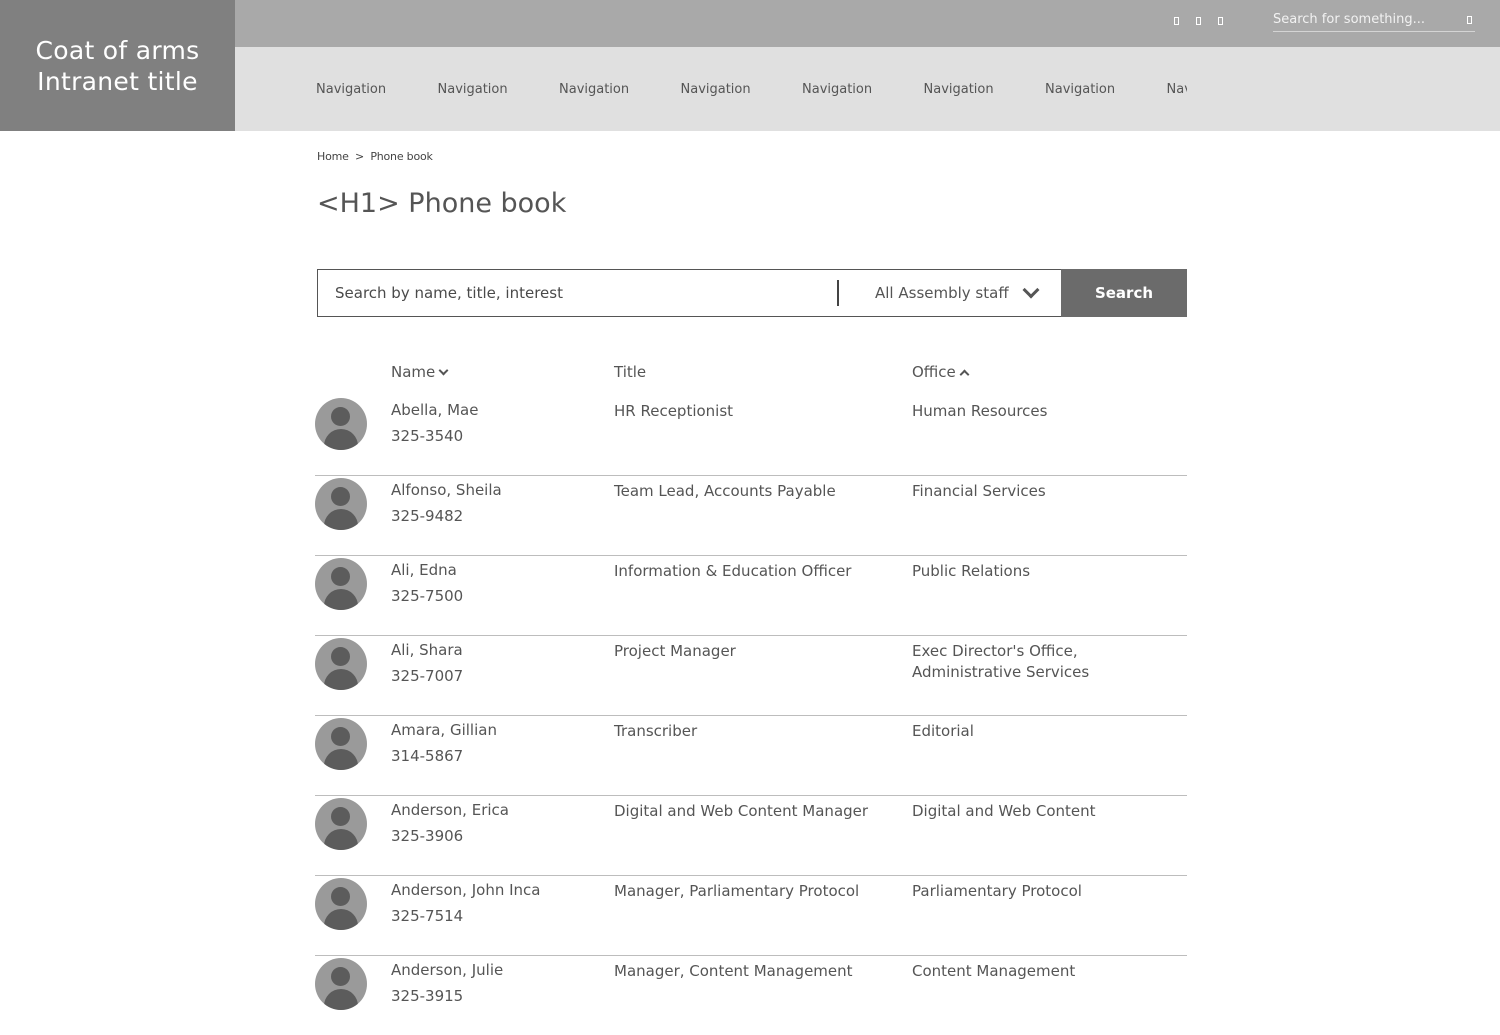 The image size is (1500, 1035). What do you see at coordinates (741, 811) in the screenshot?
I see `person-title: Digital and Web Content Manager` at bounding box center [741, 811].